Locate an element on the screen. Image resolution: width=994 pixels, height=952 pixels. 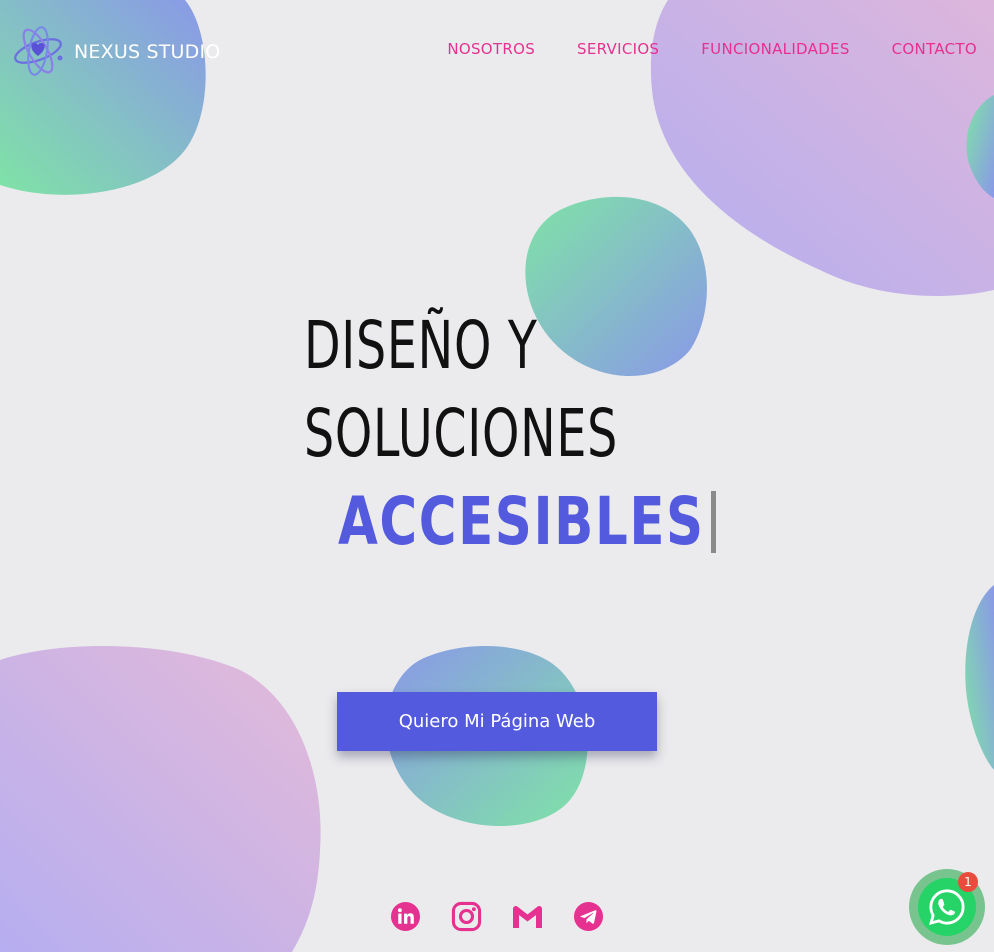
cta-button: Quiero Mi Página Web is located at coordinates (497, 721).